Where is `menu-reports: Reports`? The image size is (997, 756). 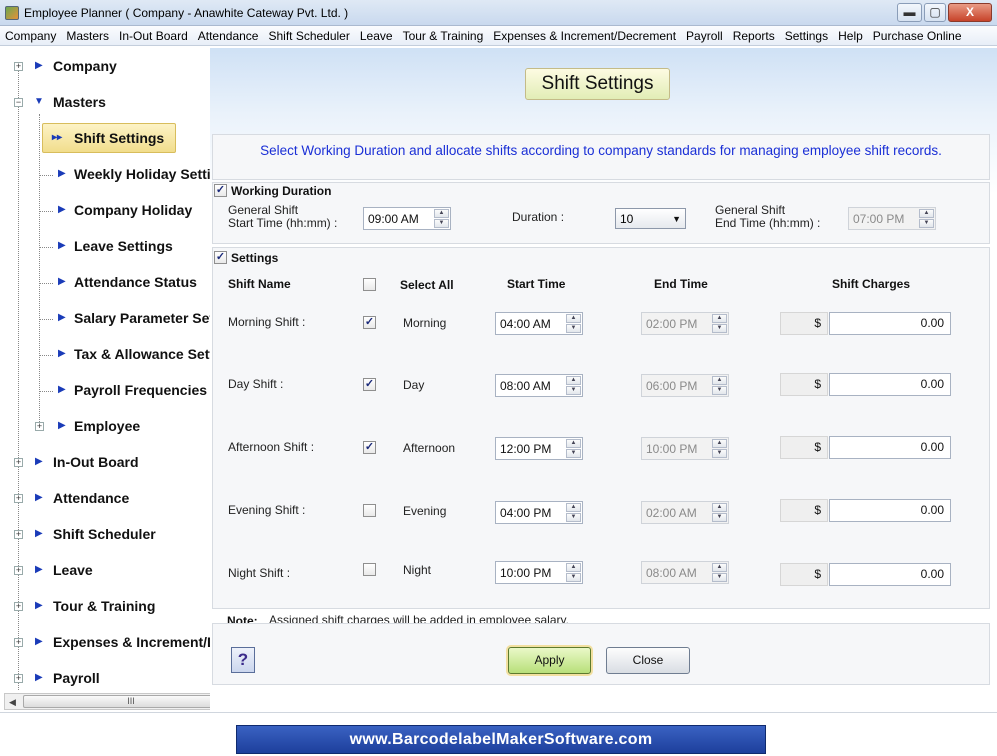 menu-reports: Reports is located at coordinates (754, 35).